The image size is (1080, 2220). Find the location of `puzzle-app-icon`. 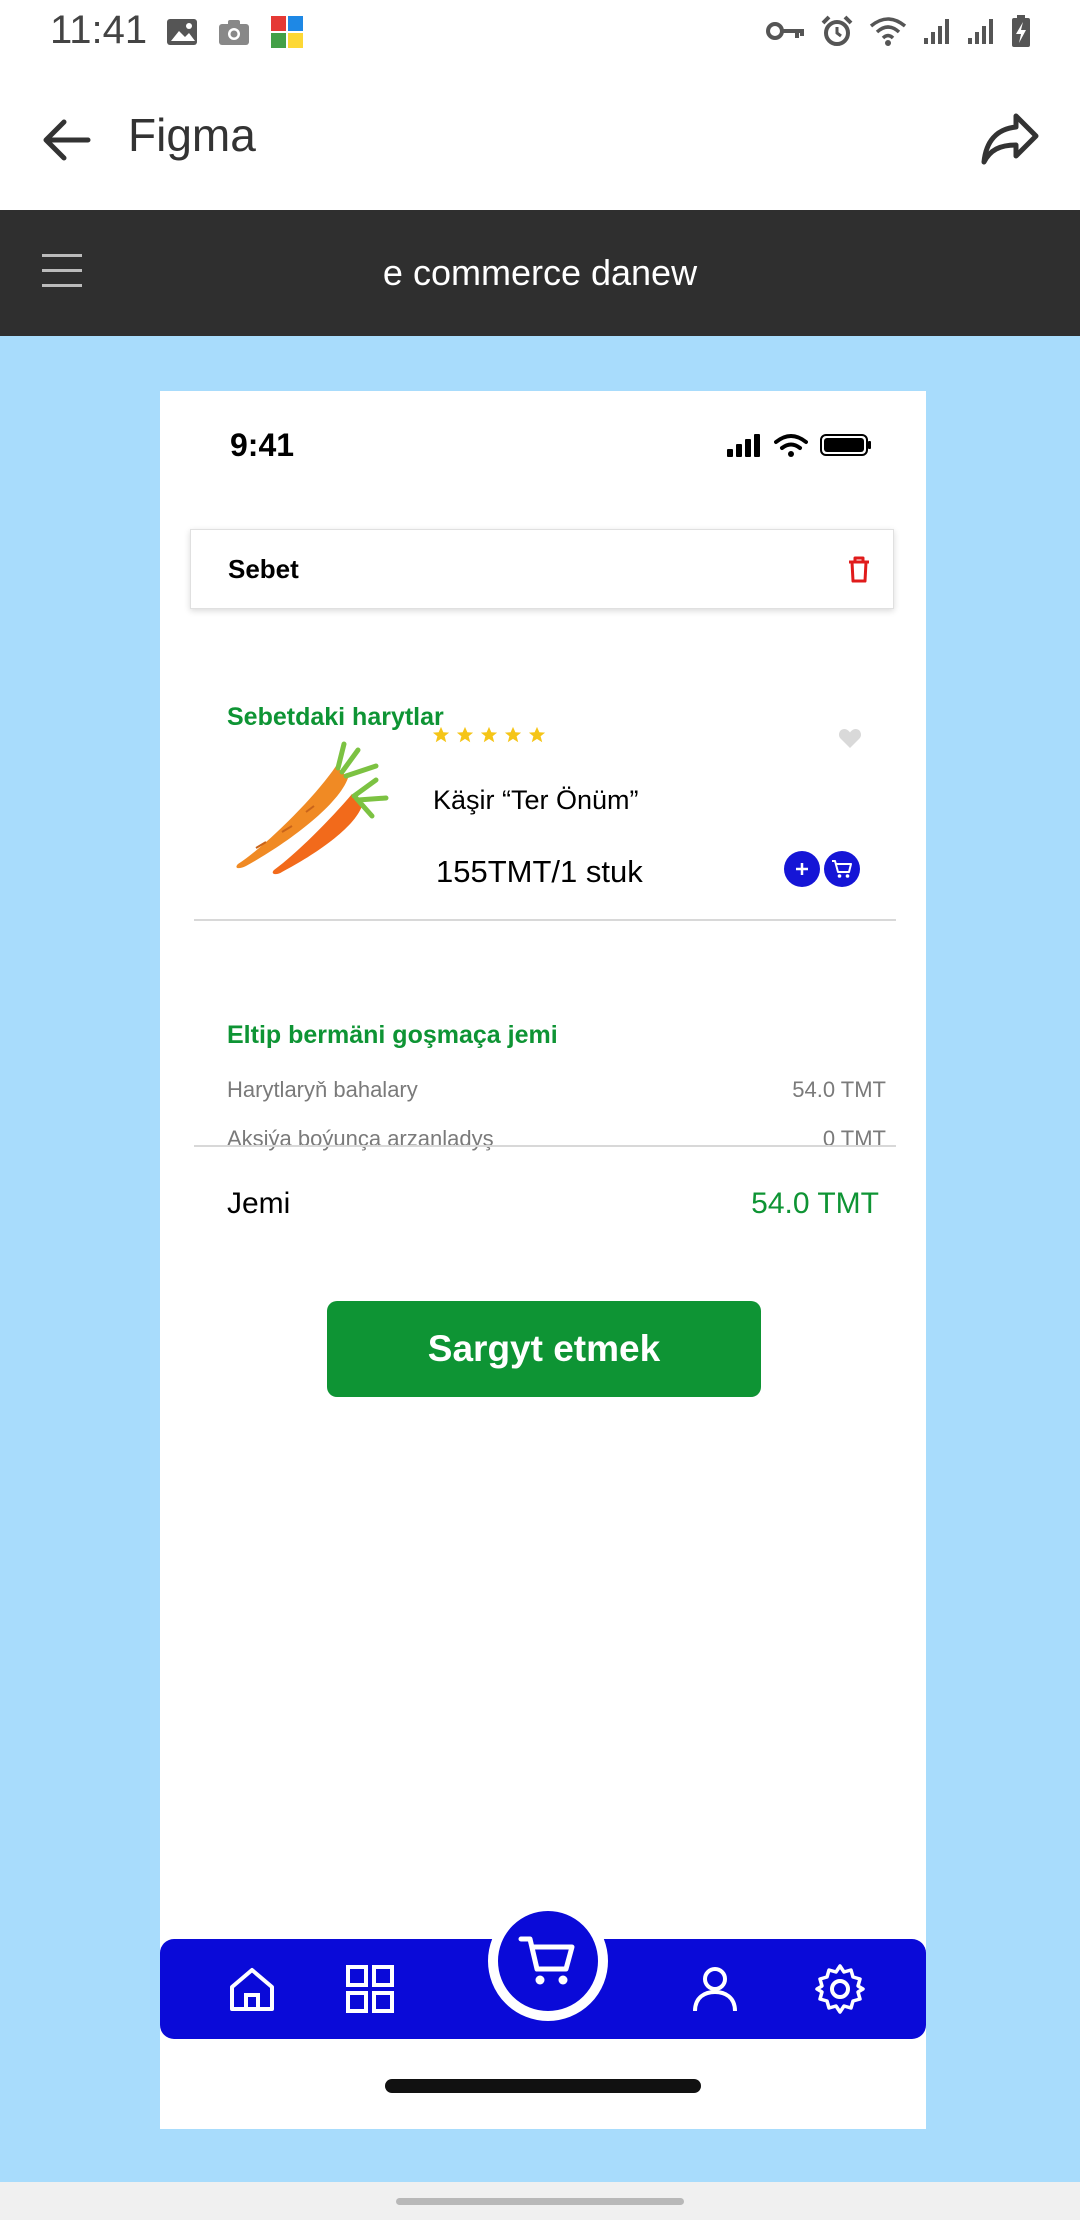

puzzle-app-icon is located at coordinates (287, 32).